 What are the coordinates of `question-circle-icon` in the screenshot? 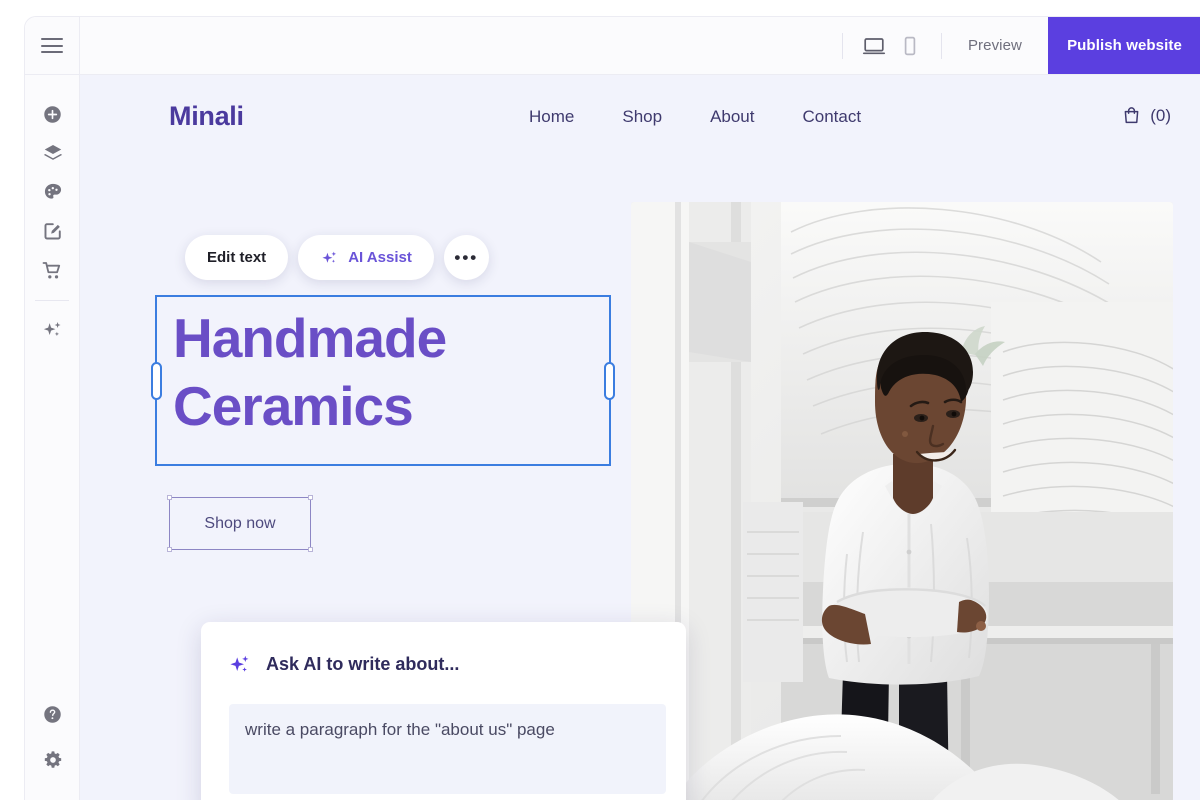 It's located at (52, 714).